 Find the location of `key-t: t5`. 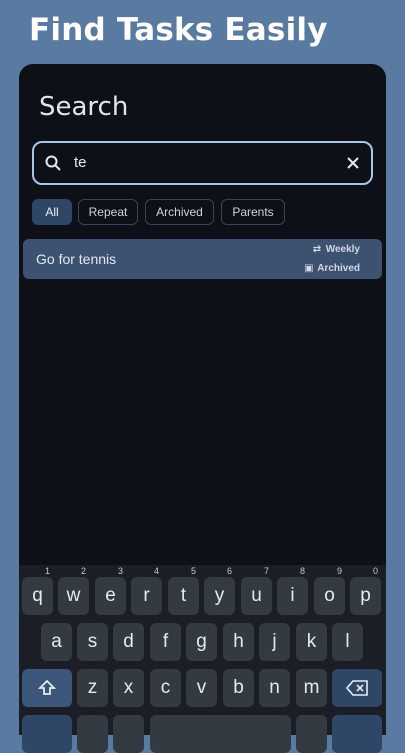

key-t: t5 is located at coordinates (183, 590).